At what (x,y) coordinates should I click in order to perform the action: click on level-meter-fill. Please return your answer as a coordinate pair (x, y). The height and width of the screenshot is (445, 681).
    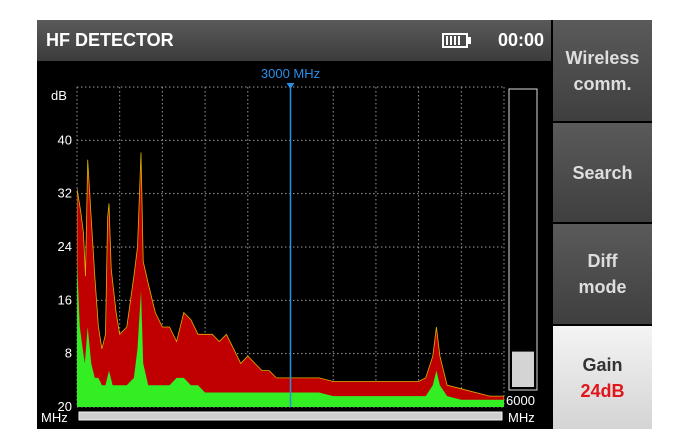
    Looking at the image, I should click on (523, 369).